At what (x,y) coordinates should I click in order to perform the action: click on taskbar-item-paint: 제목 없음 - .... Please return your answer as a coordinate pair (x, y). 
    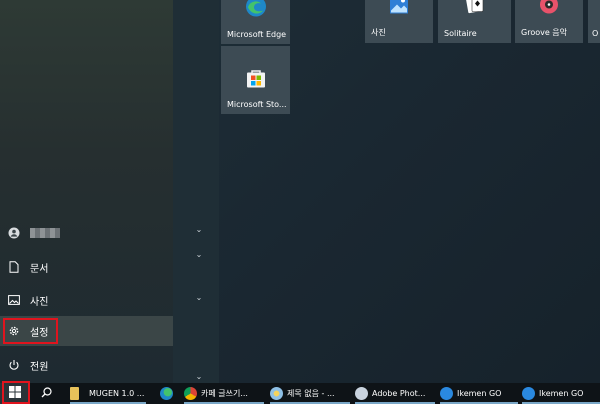
    Looking at the image, I should click on (310, 393).